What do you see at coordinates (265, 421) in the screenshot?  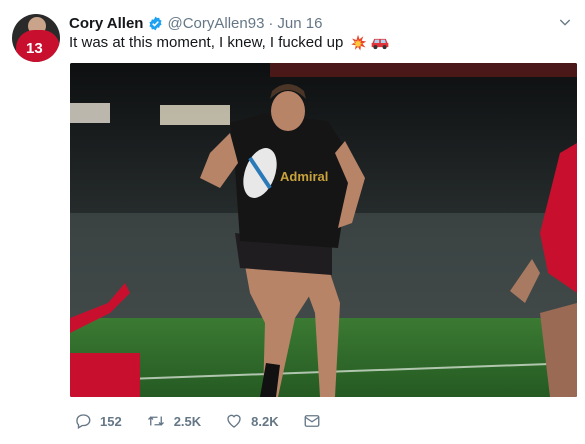 I see `like-count: 8.2K` at bounding box center [265, 421].